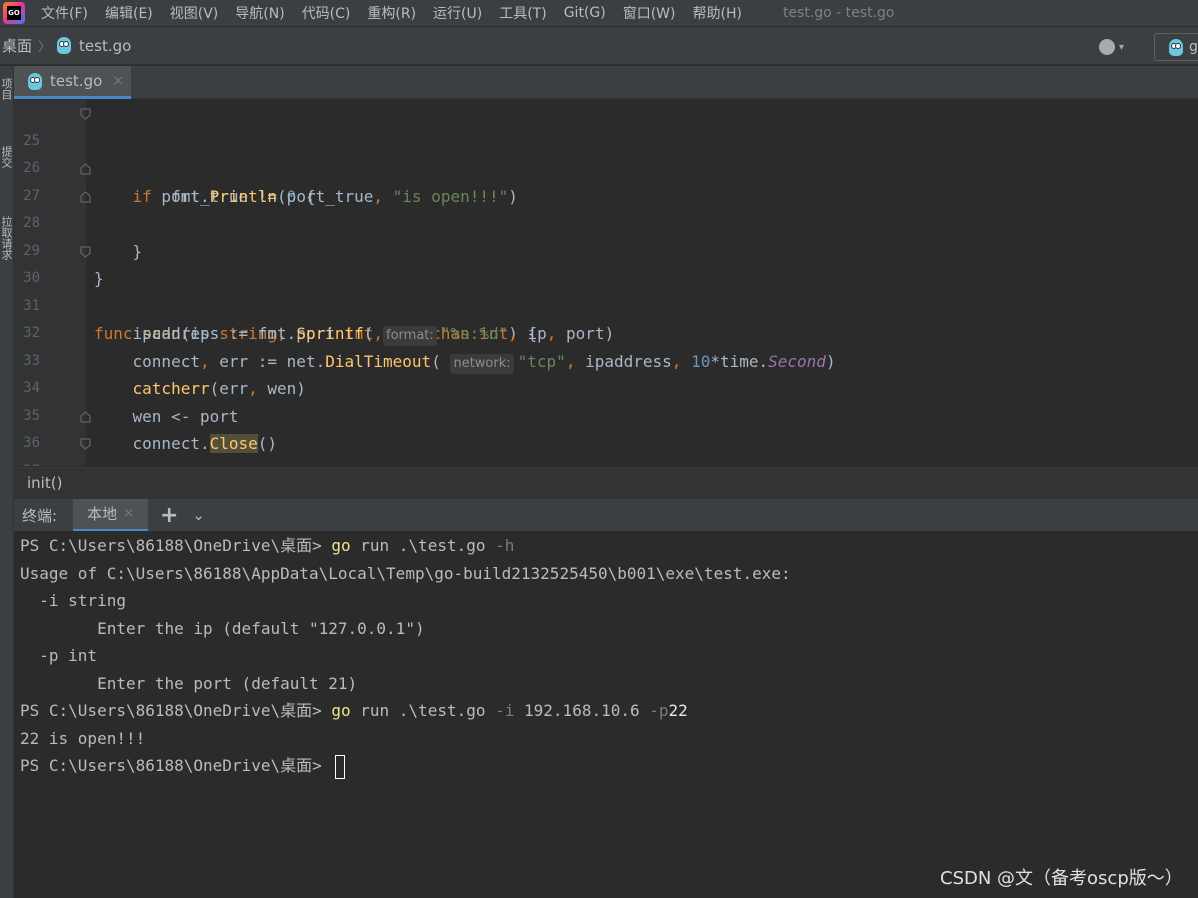 This screenshot has height=898, width=1198. I want to click on chevron-down-icon: ⌄, so click(198, 515).